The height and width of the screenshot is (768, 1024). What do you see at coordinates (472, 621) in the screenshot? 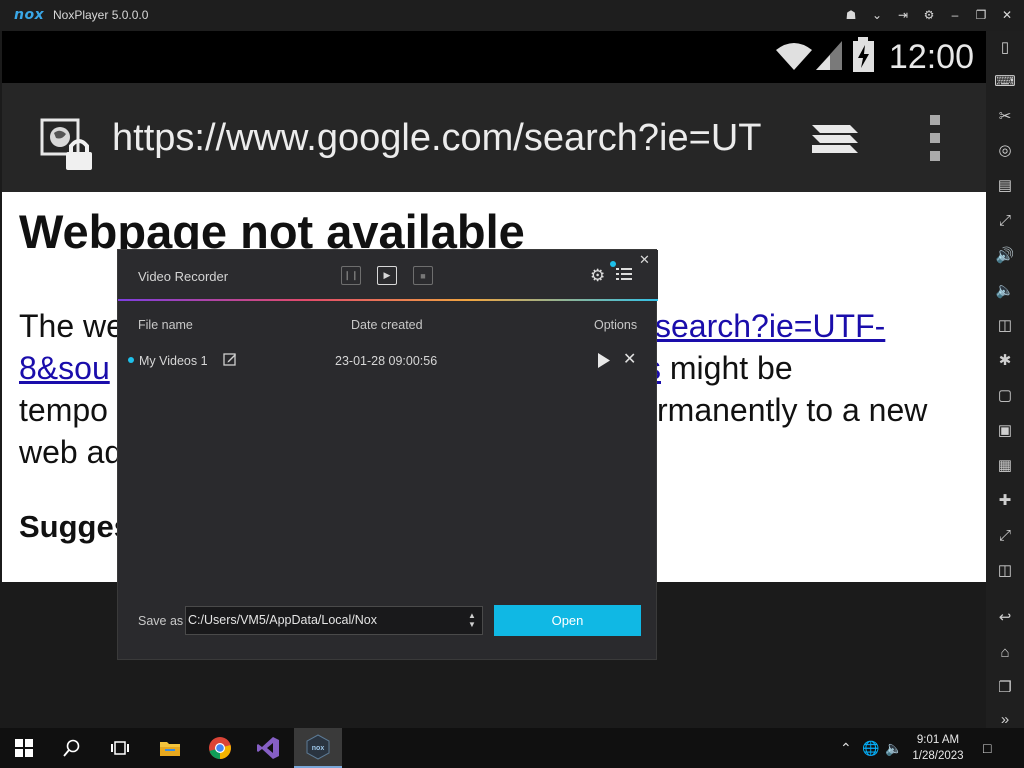
I see `path-select-arrows-icon: ▲ ▼` at bounding box center [472, 621].